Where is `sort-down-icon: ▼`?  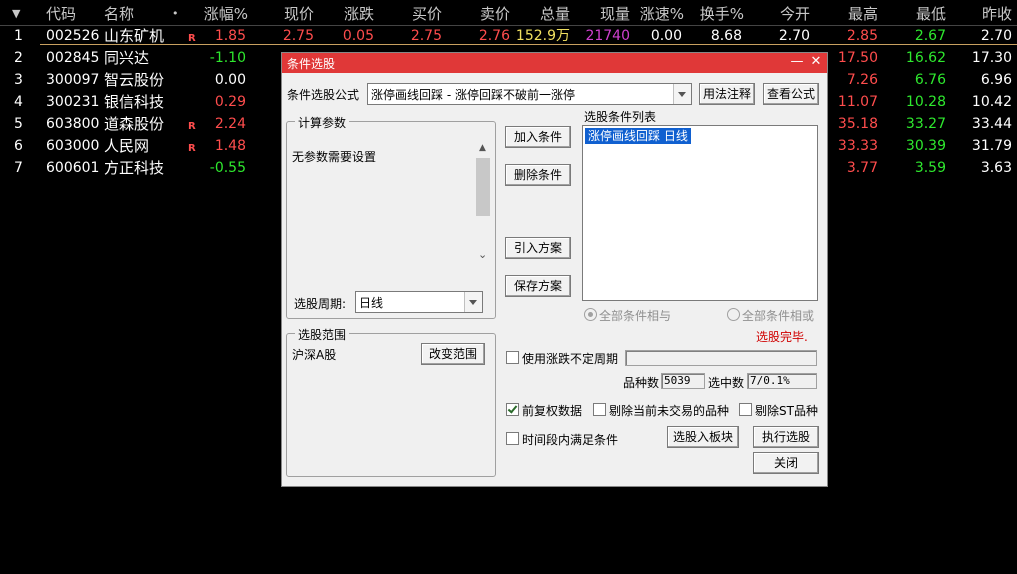
sort-down-icon: ▼ is located at coordinates (16, 14).